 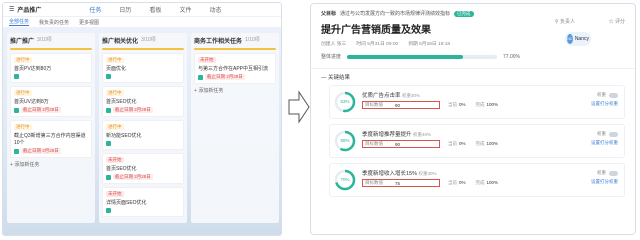 What do you see at coordinates (211, 91) in the screenshot?
I see `add-task-label: 添加新任务` at bounding box center [211, 91].